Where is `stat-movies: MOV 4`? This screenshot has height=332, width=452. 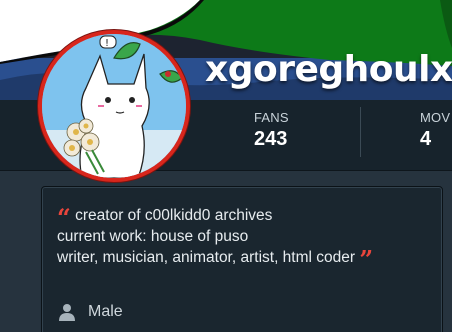
stat-movies: MOV 4 is located at coordinates (435, 130).